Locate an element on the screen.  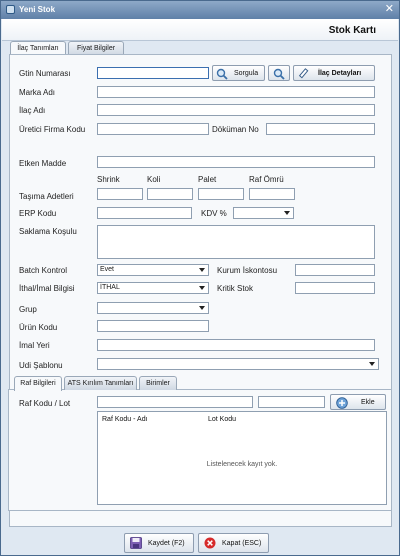
uretici-input is located at coordinates (153, 129).